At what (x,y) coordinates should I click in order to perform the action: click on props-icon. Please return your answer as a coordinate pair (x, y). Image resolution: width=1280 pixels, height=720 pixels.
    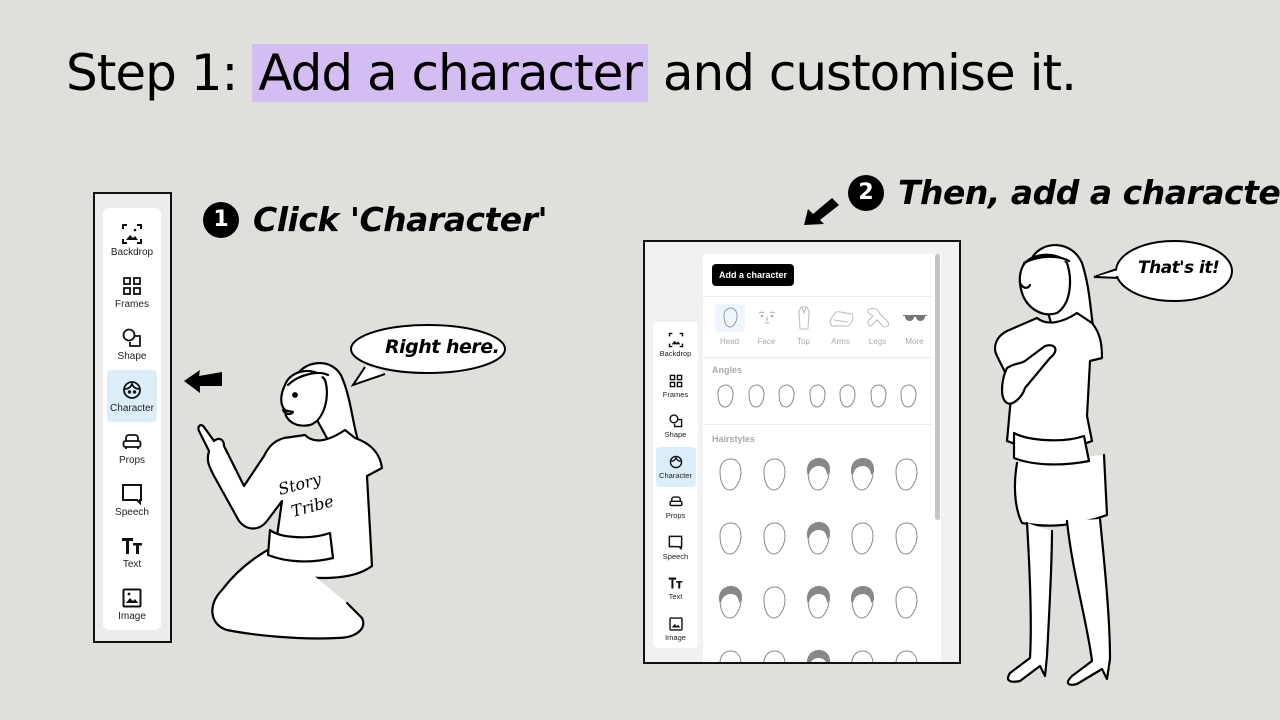
    Looking at the image, I should click on (676, 502).